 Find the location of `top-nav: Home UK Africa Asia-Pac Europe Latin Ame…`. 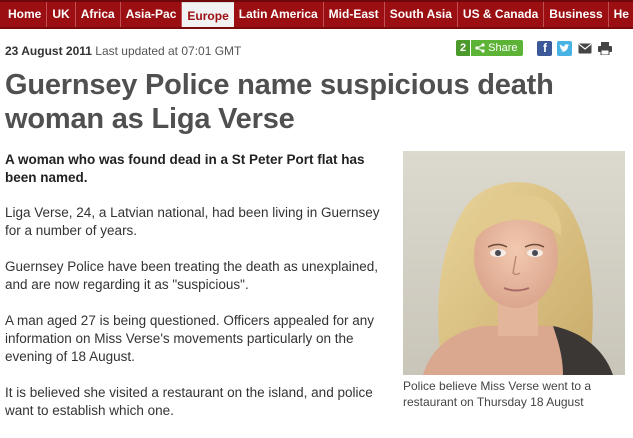

top-nav: Home UK Africa Asia-Pac Europe Latin Ame… is located at coordinates (316, 14).